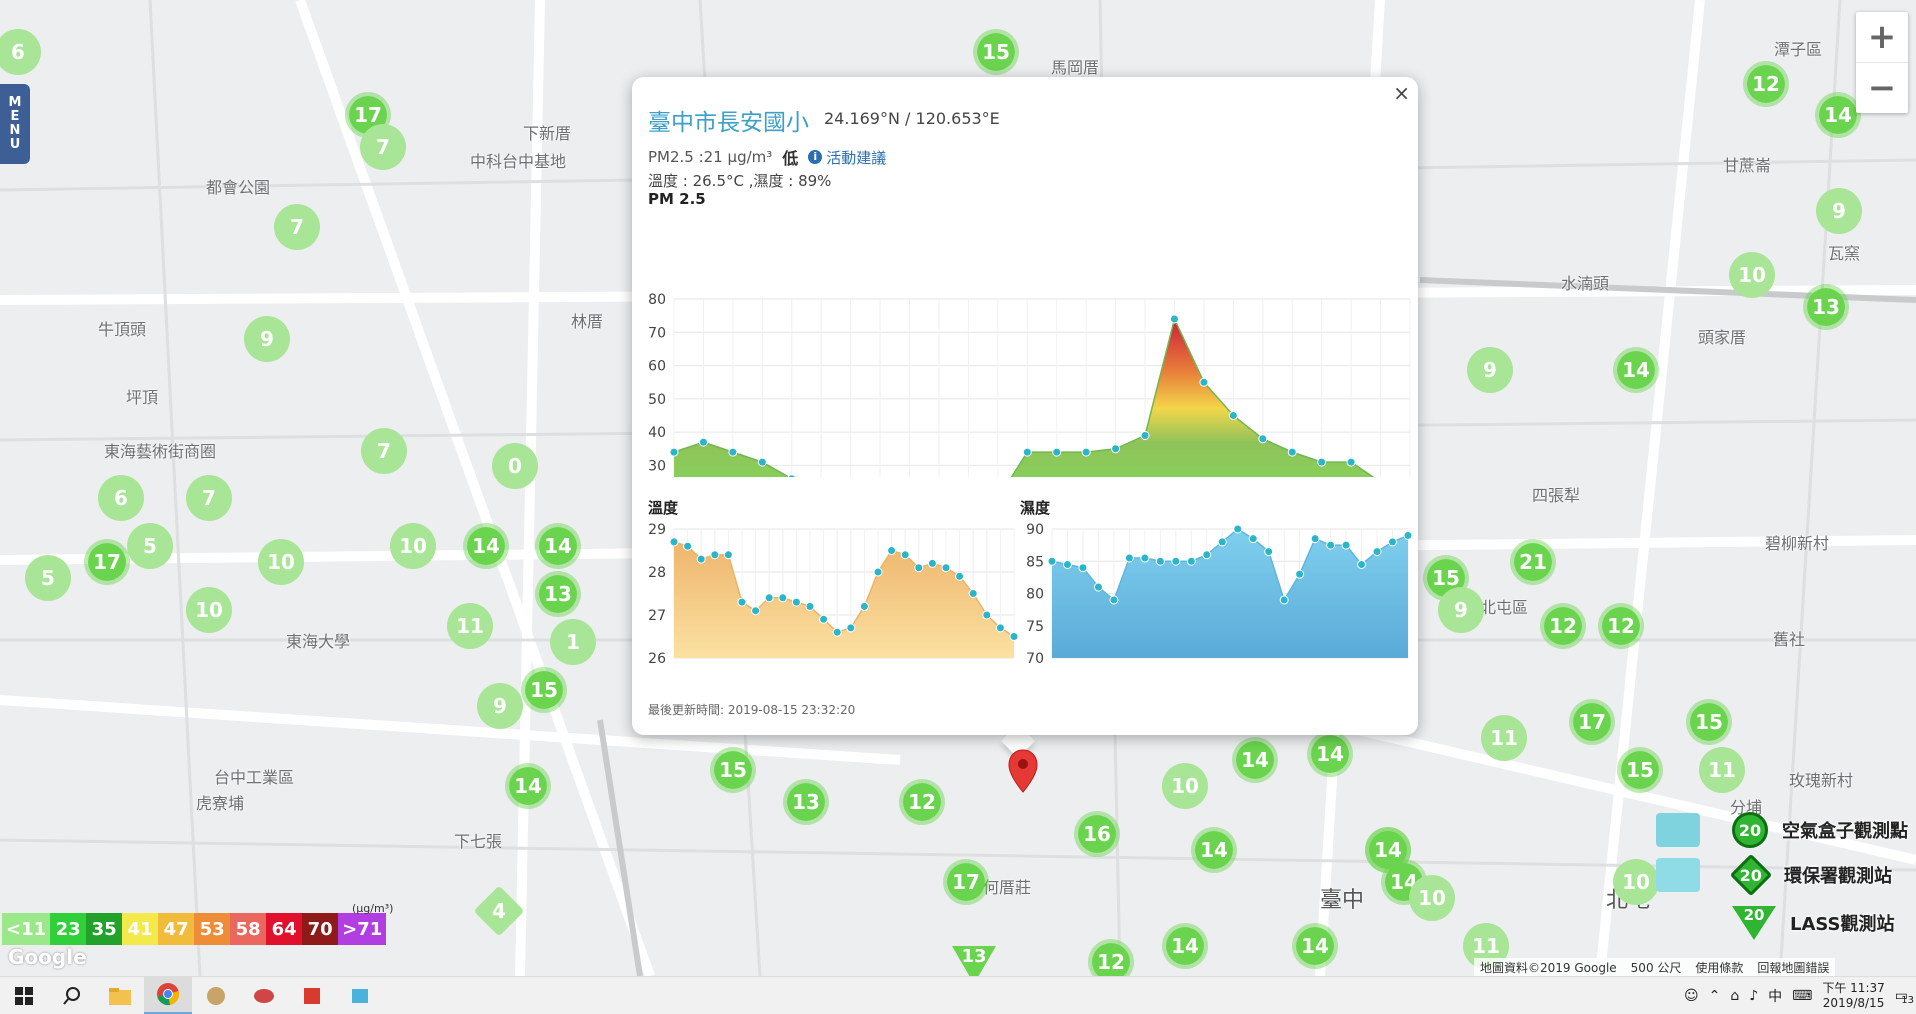  I want to click on network-icon: ⌂, so click(1734, 996).